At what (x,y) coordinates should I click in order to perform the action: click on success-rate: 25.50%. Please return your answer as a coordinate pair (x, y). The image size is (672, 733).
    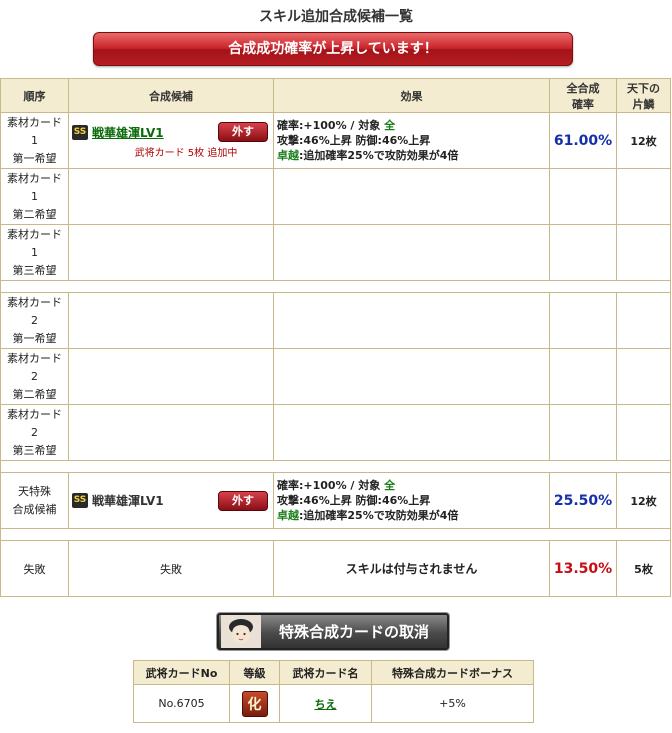
    Looking at the image, I should click on (583, 500).